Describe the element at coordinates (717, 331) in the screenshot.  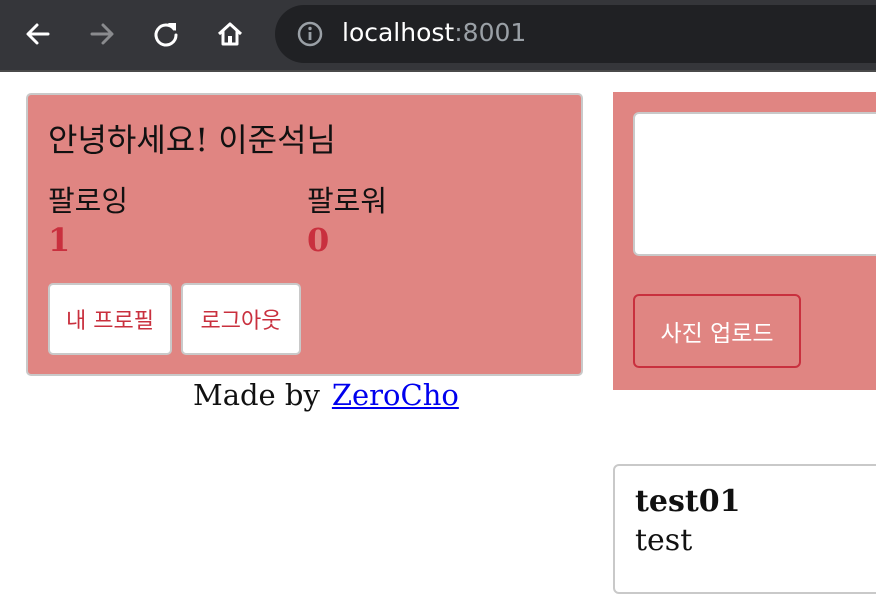
I see `photo-upload-button: 사진 업로드` at that location.